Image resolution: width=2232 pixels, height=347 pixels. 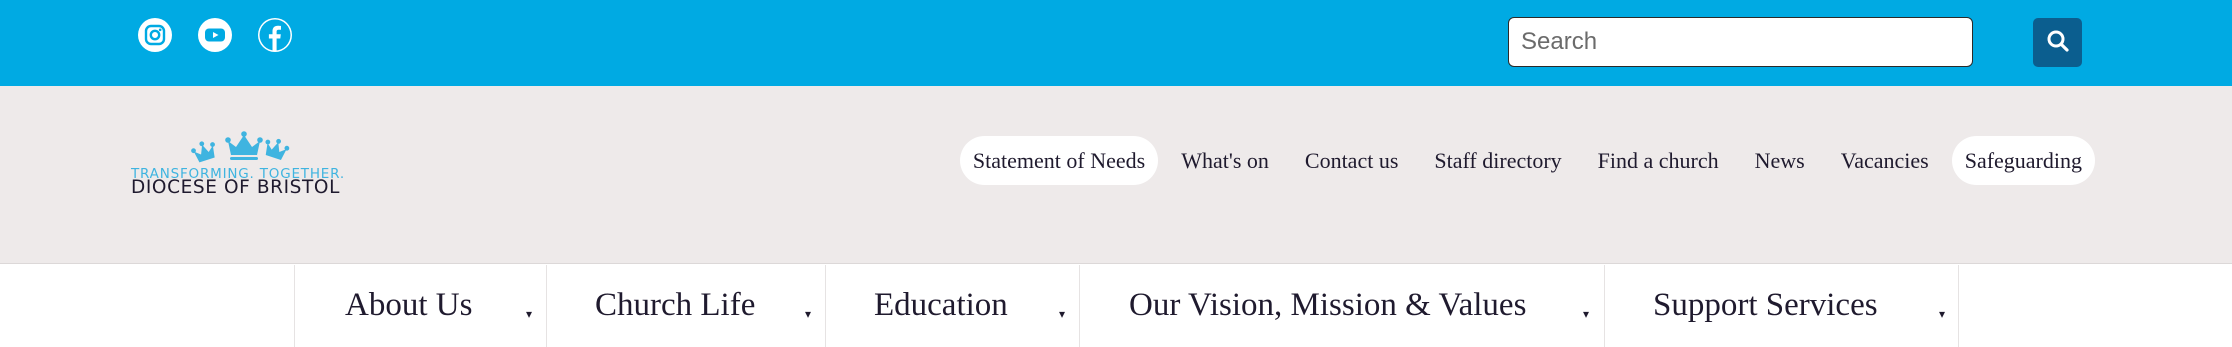 I want to click on util-link-contact-us: Contact us, so click(x=1352, y=160).